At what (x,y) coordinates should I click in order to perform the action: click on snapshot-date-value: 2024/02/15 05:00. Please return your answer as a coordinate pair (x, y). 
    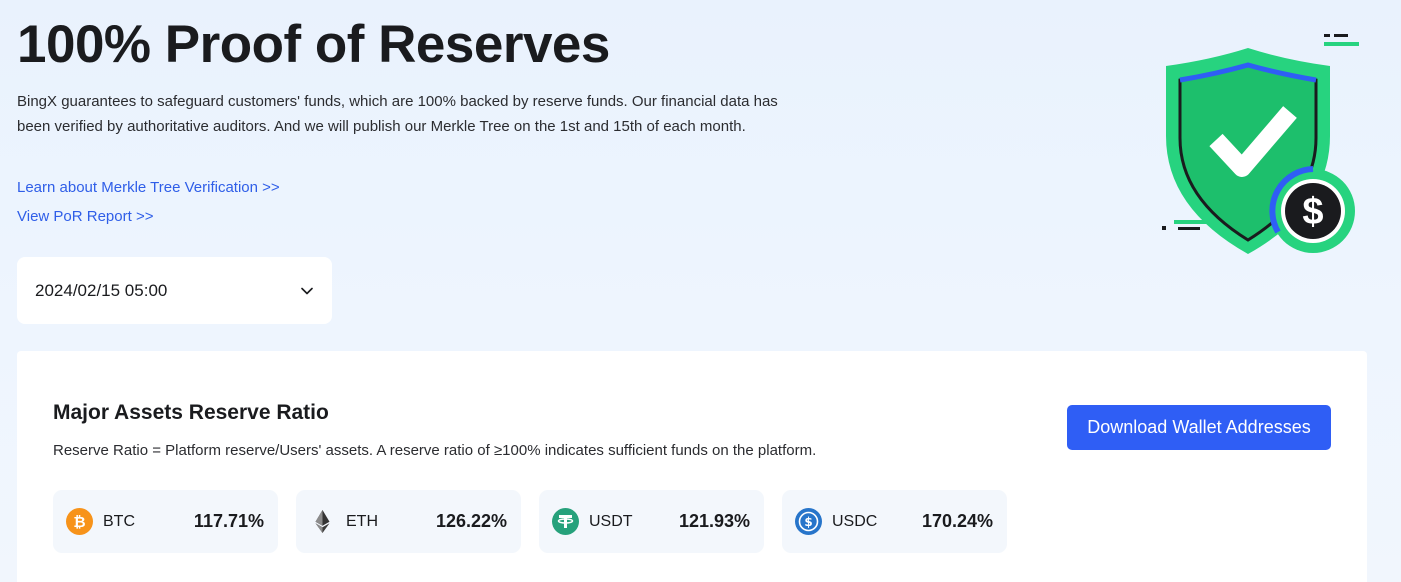
    Looking at the image, I should click on (101, 290).